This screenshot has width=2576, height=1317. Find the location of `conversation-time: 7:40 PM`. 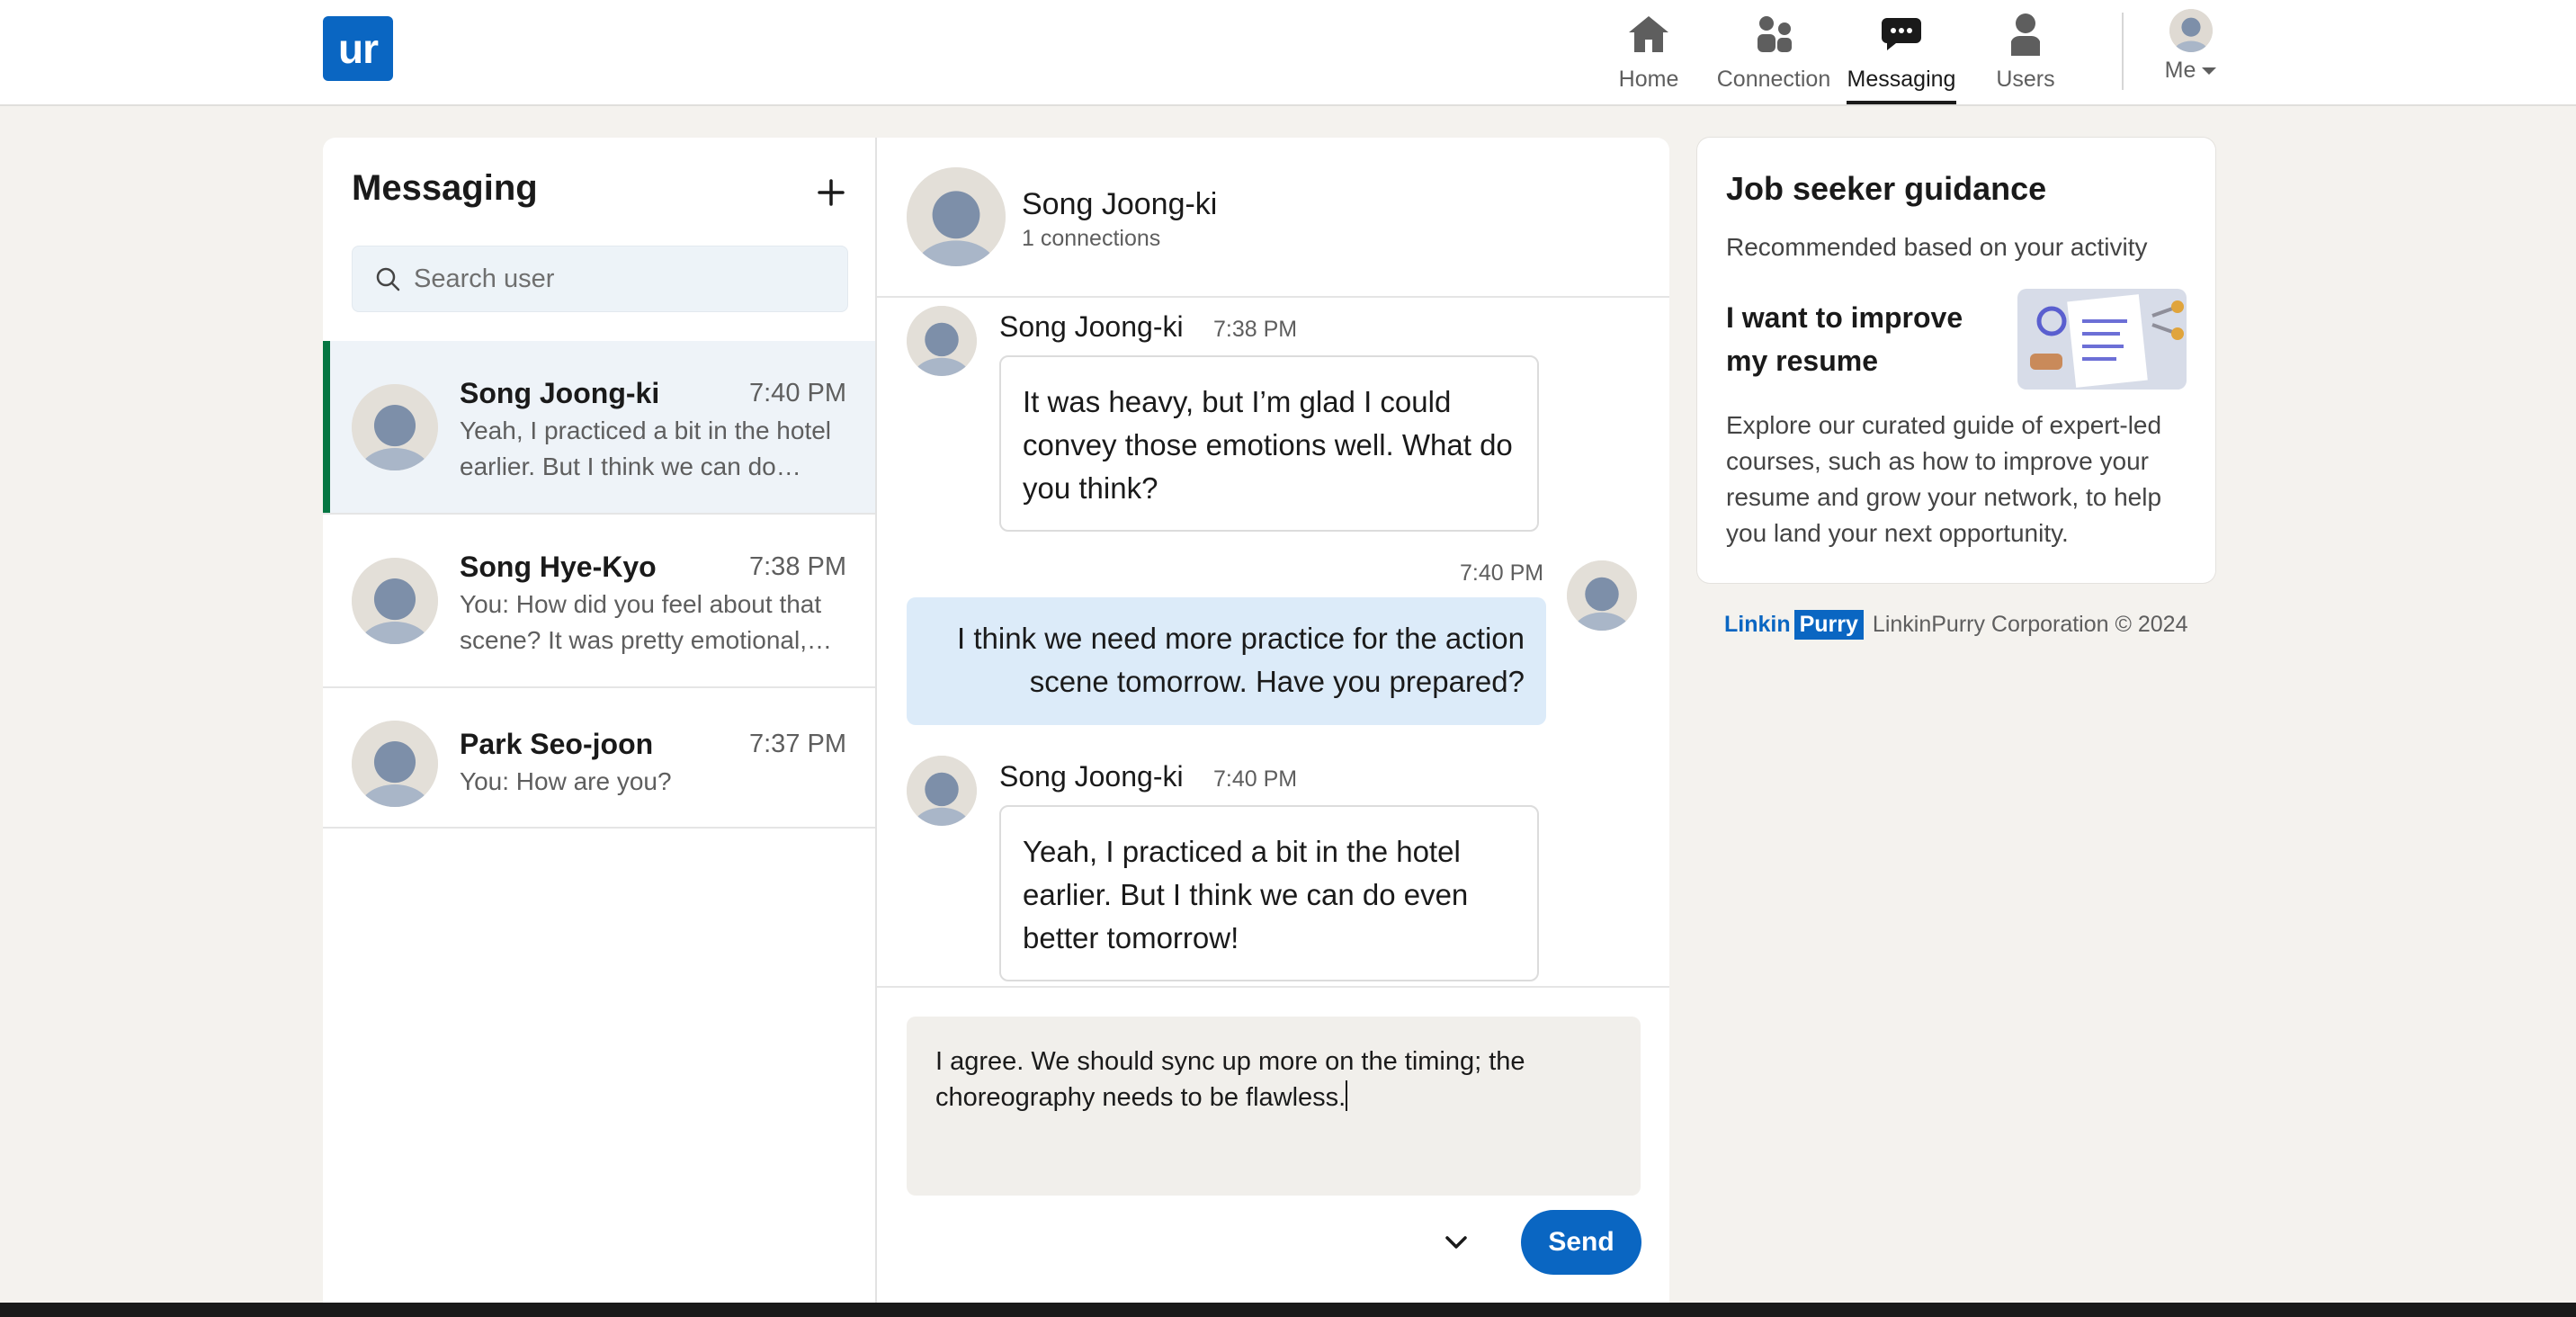

conversation-time: 7:40 PM is located at coordinates (797, 393).